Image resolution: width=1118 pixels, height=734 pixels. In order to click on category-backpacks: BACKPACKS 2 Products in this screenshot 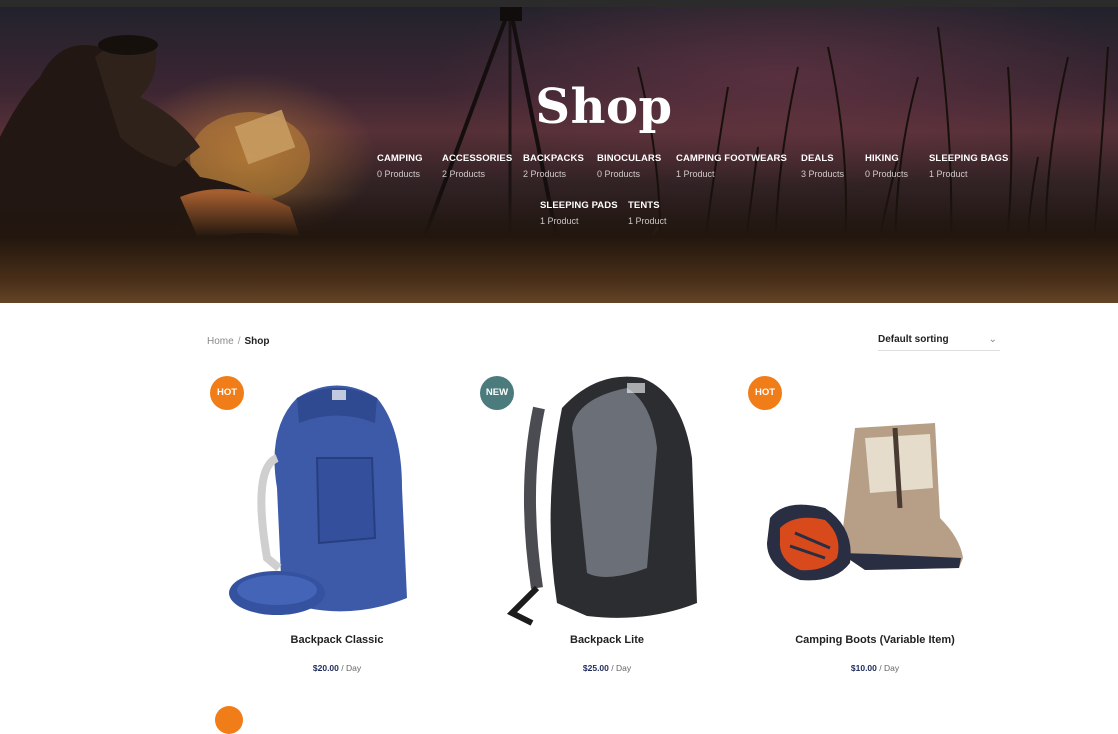, I will do `click(553, 166)`.